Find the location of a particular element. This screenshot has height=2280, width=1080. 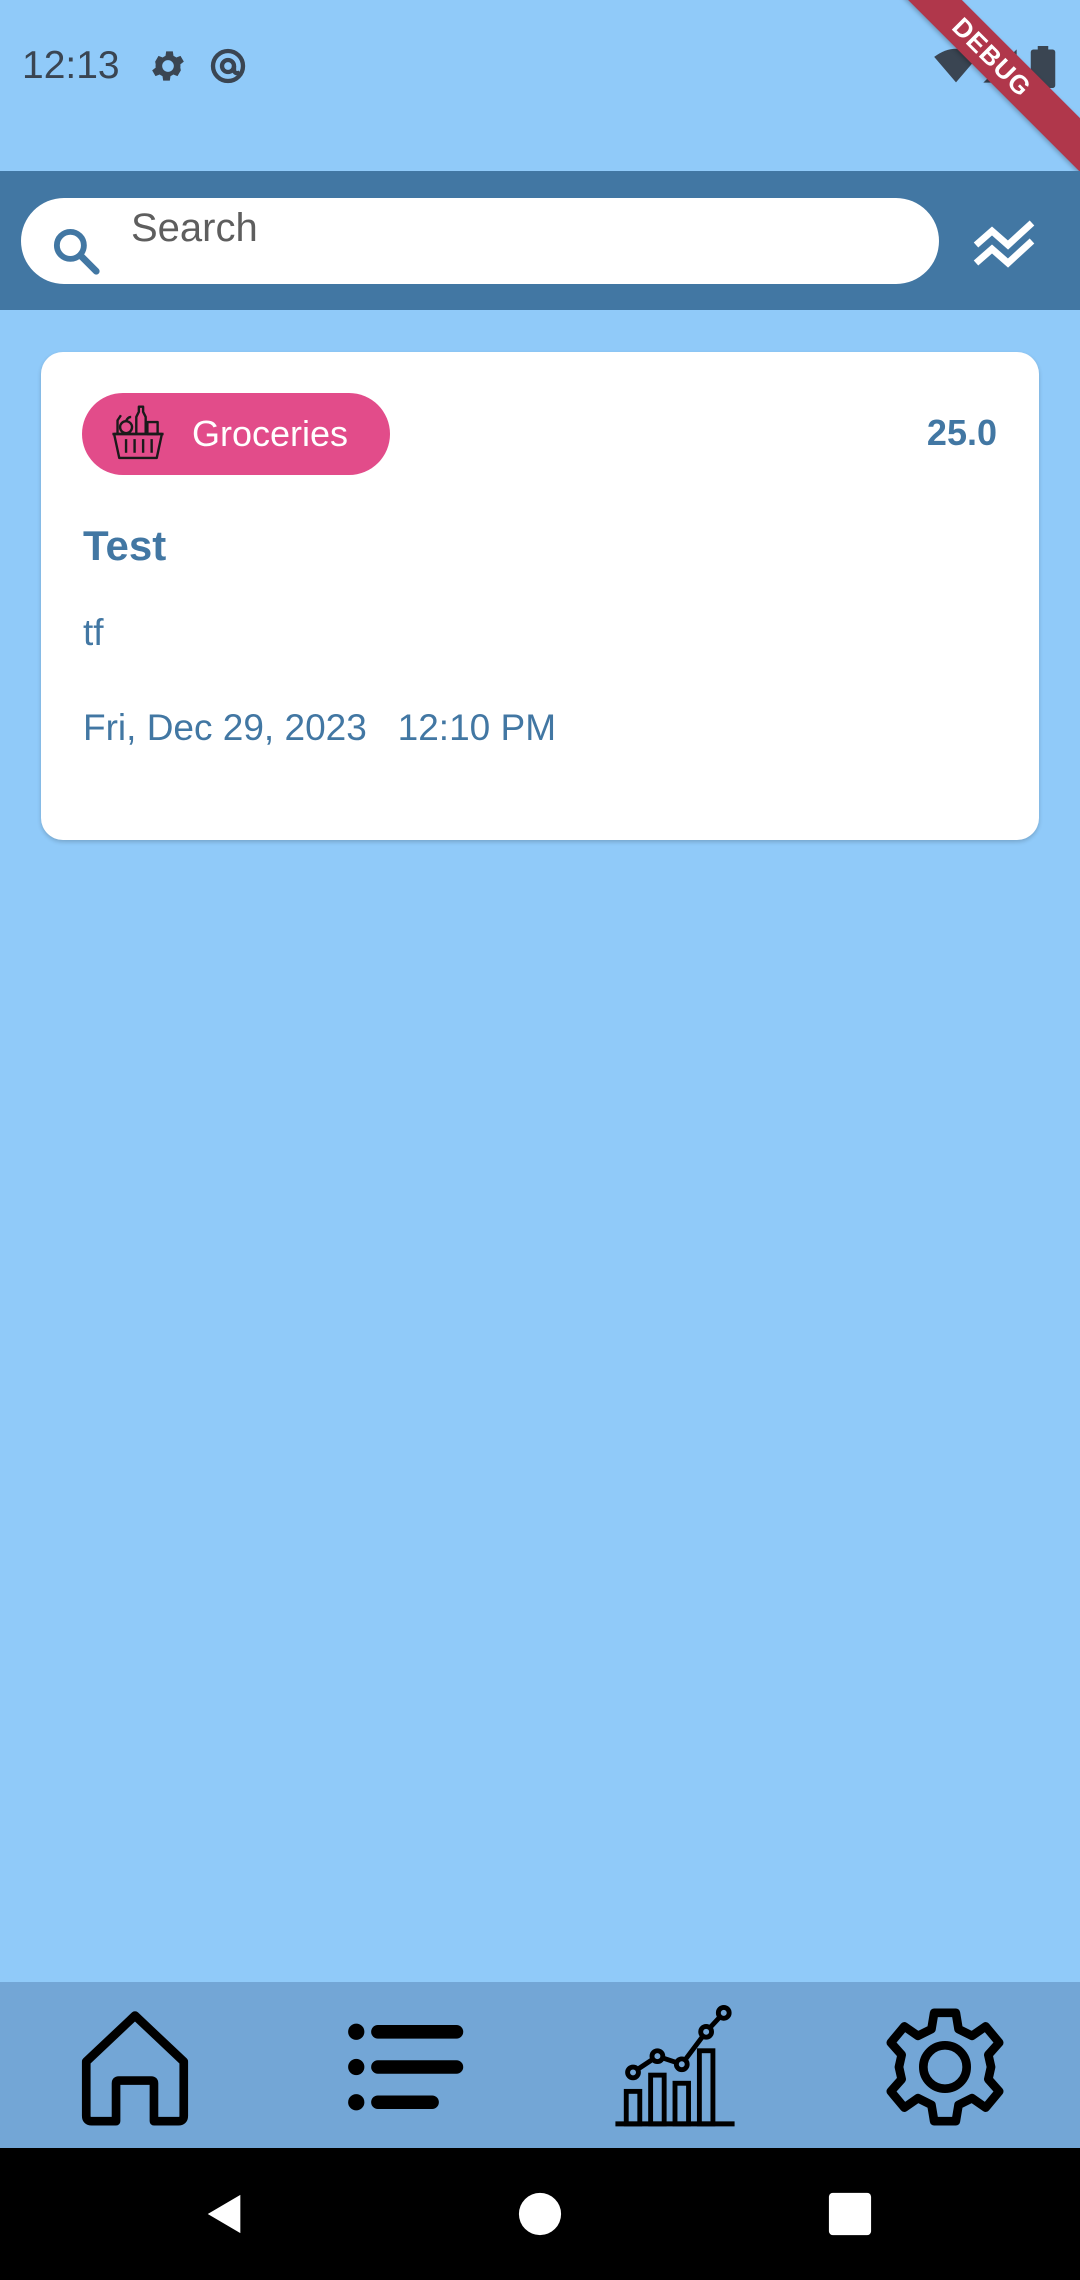

back-icon is located at coordinates (225, 2214).